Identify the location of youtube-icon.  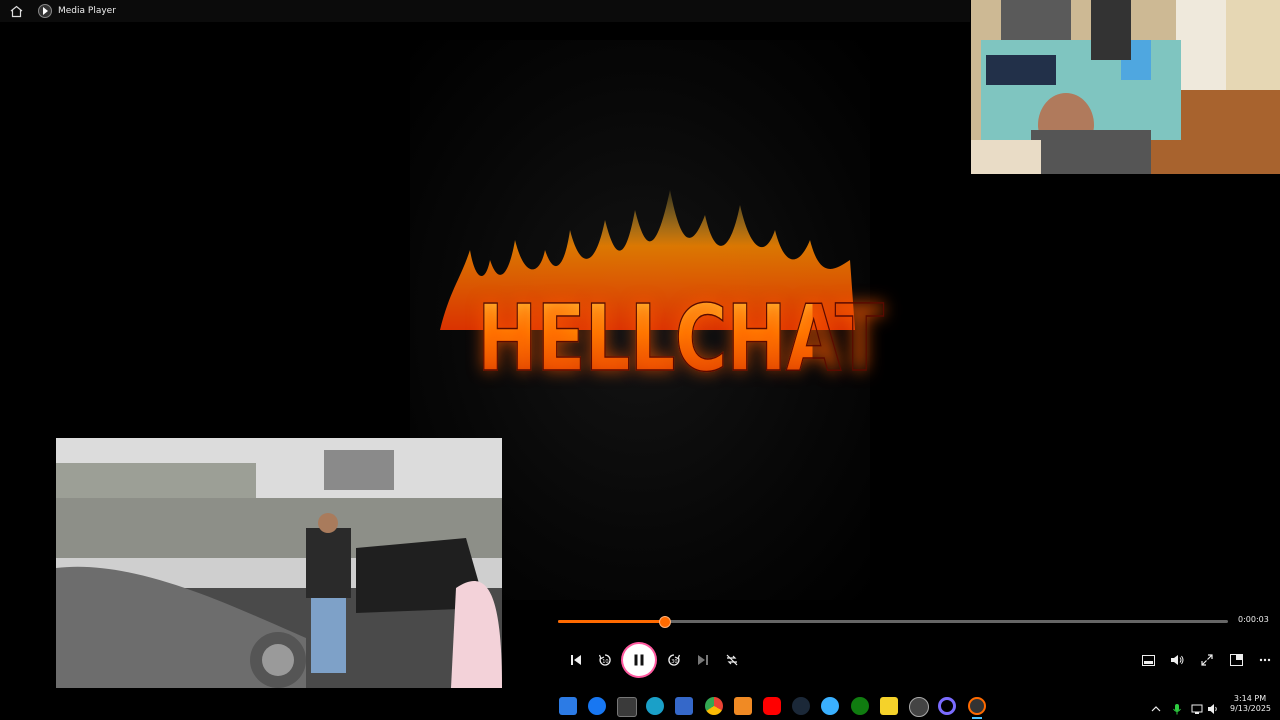
(772, 706).